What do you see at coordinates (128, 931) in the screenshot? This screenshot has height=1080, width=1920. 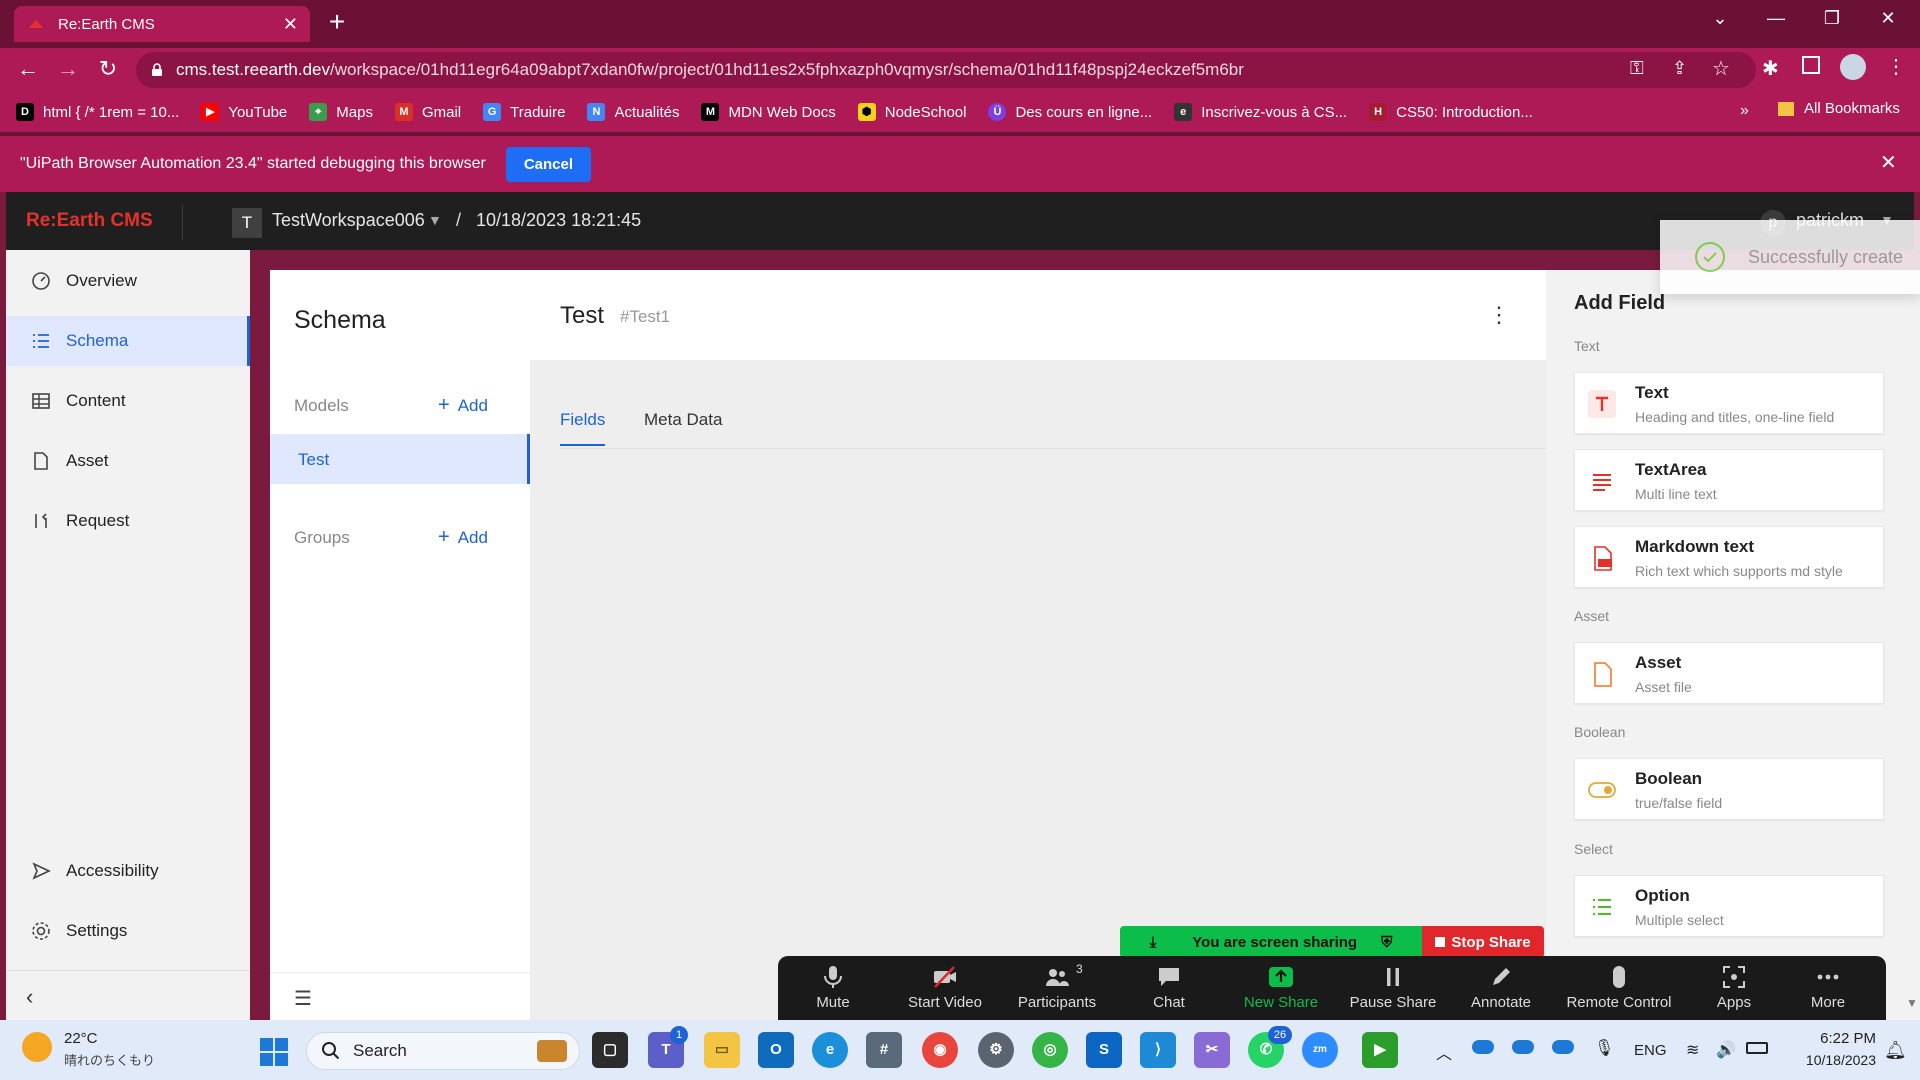 I see `nav-settings: Settings` at bounding box center [128, 931].